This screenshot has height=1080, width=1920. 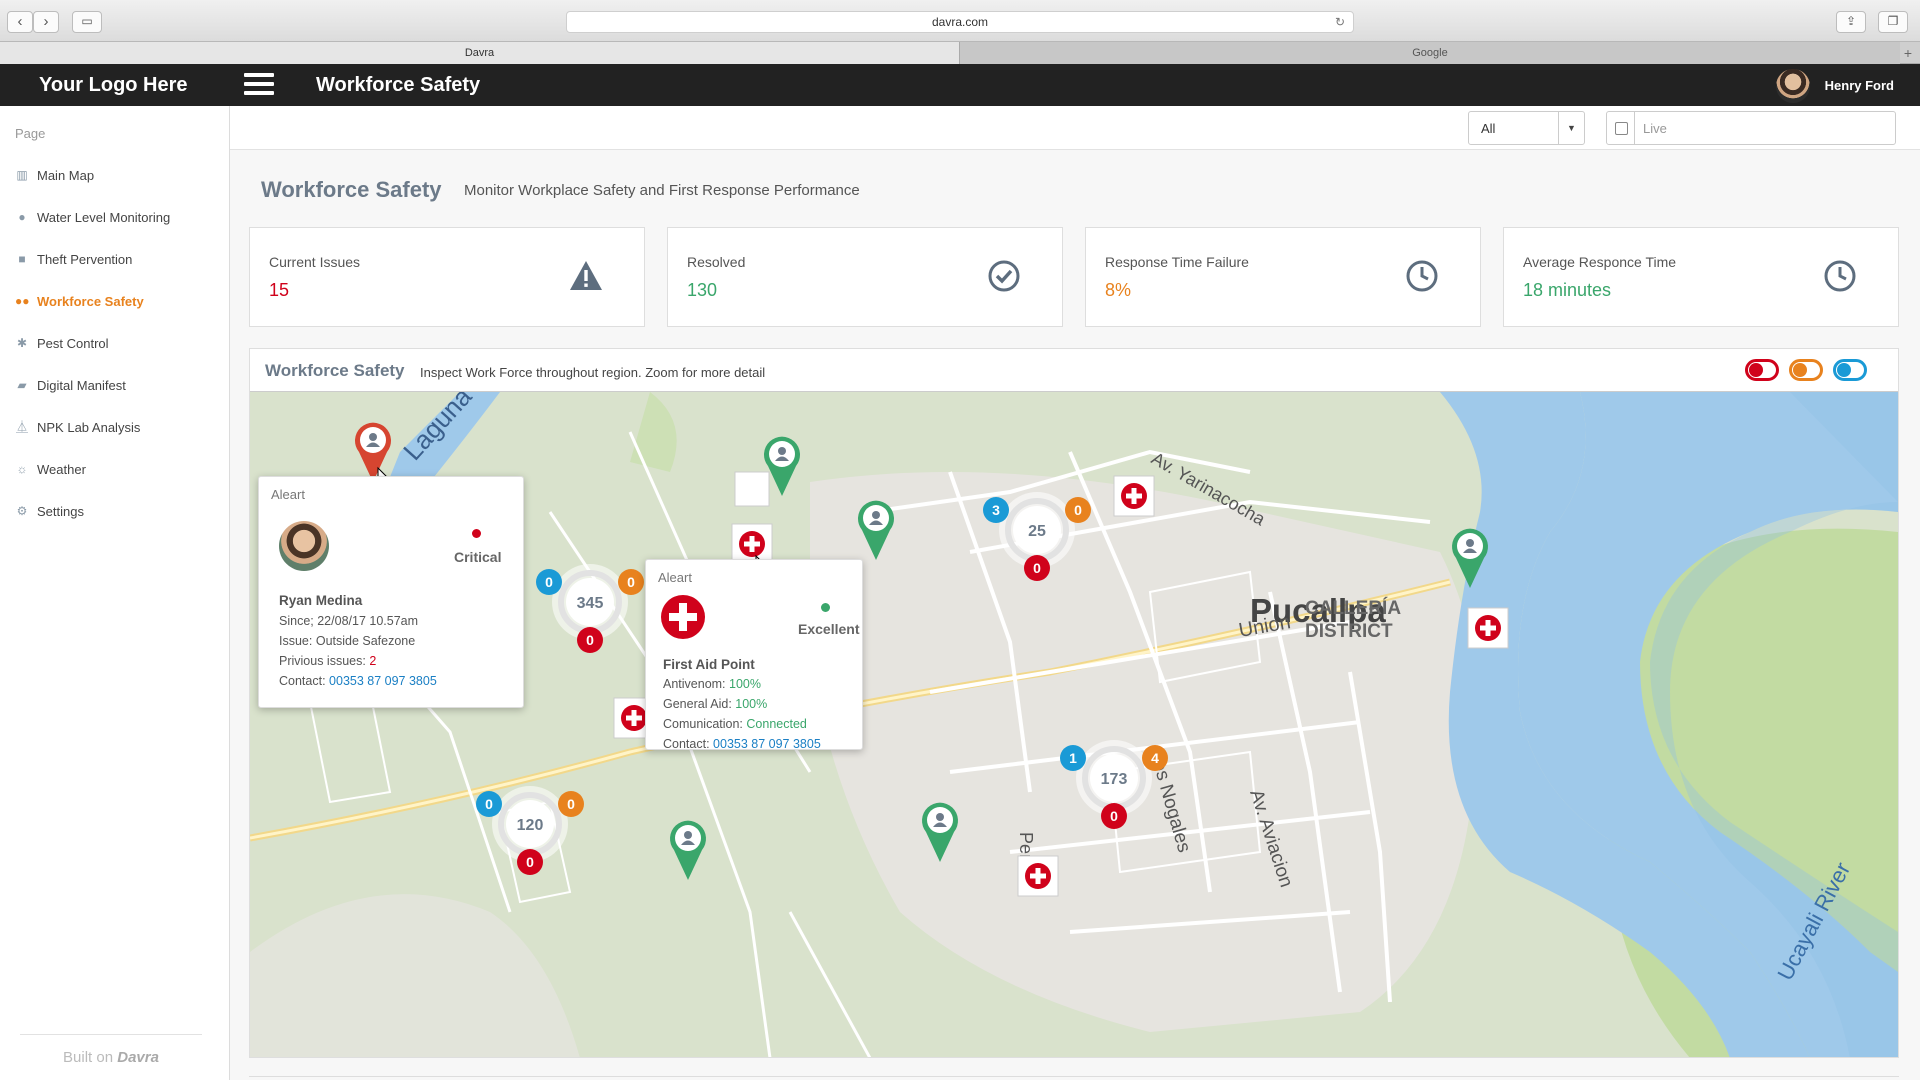 I want to click on stat-card-resolved: Resolved 130, so click(x=865, y=277).